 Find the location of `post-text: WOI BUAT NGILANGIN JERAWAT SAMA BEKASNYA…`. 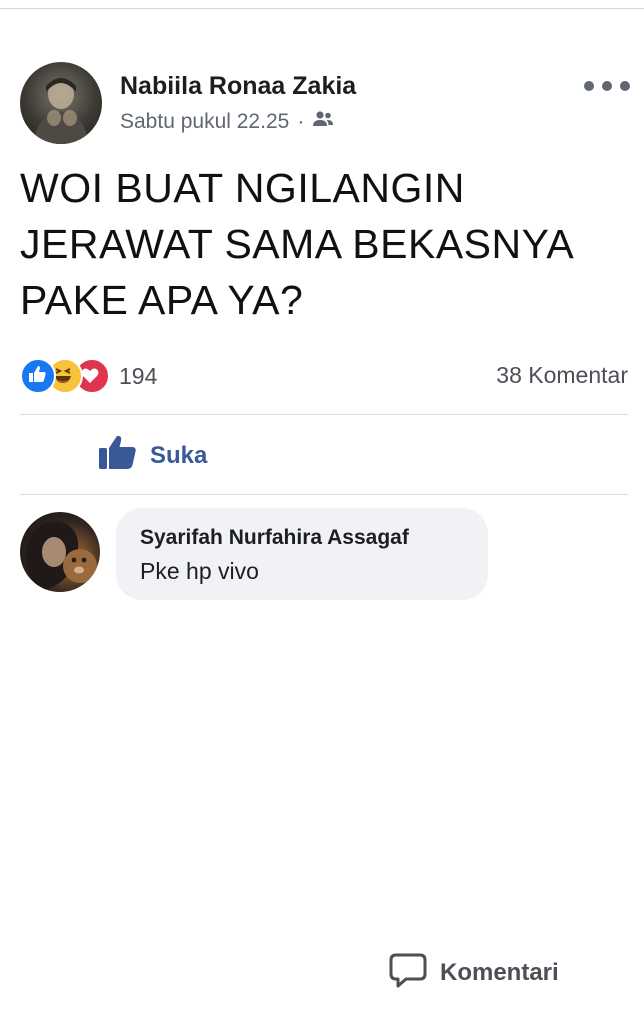

post-text: WOI BUAT NGILANGIN JERAWAT SAMA BEKASNYA… is located at coordinates (297, 244).